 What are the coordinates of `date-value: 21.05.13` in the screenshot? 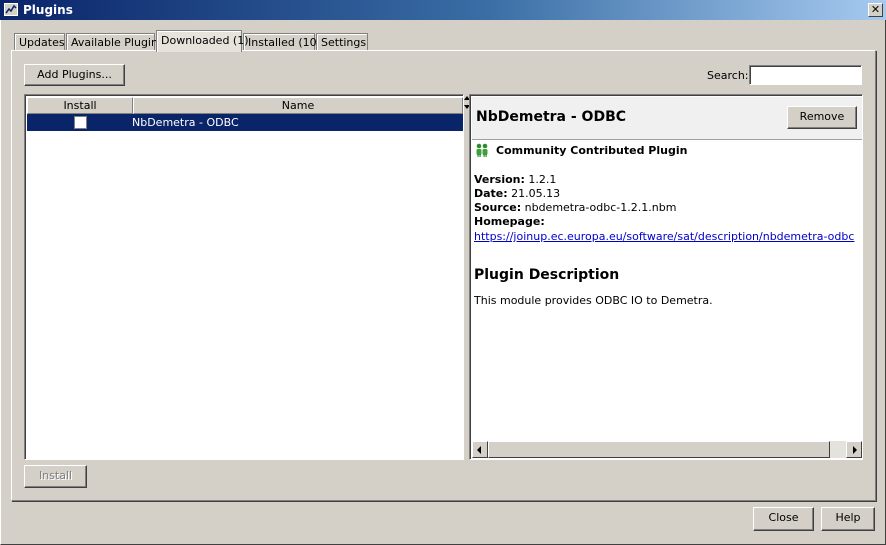 It's located at (536, 193).